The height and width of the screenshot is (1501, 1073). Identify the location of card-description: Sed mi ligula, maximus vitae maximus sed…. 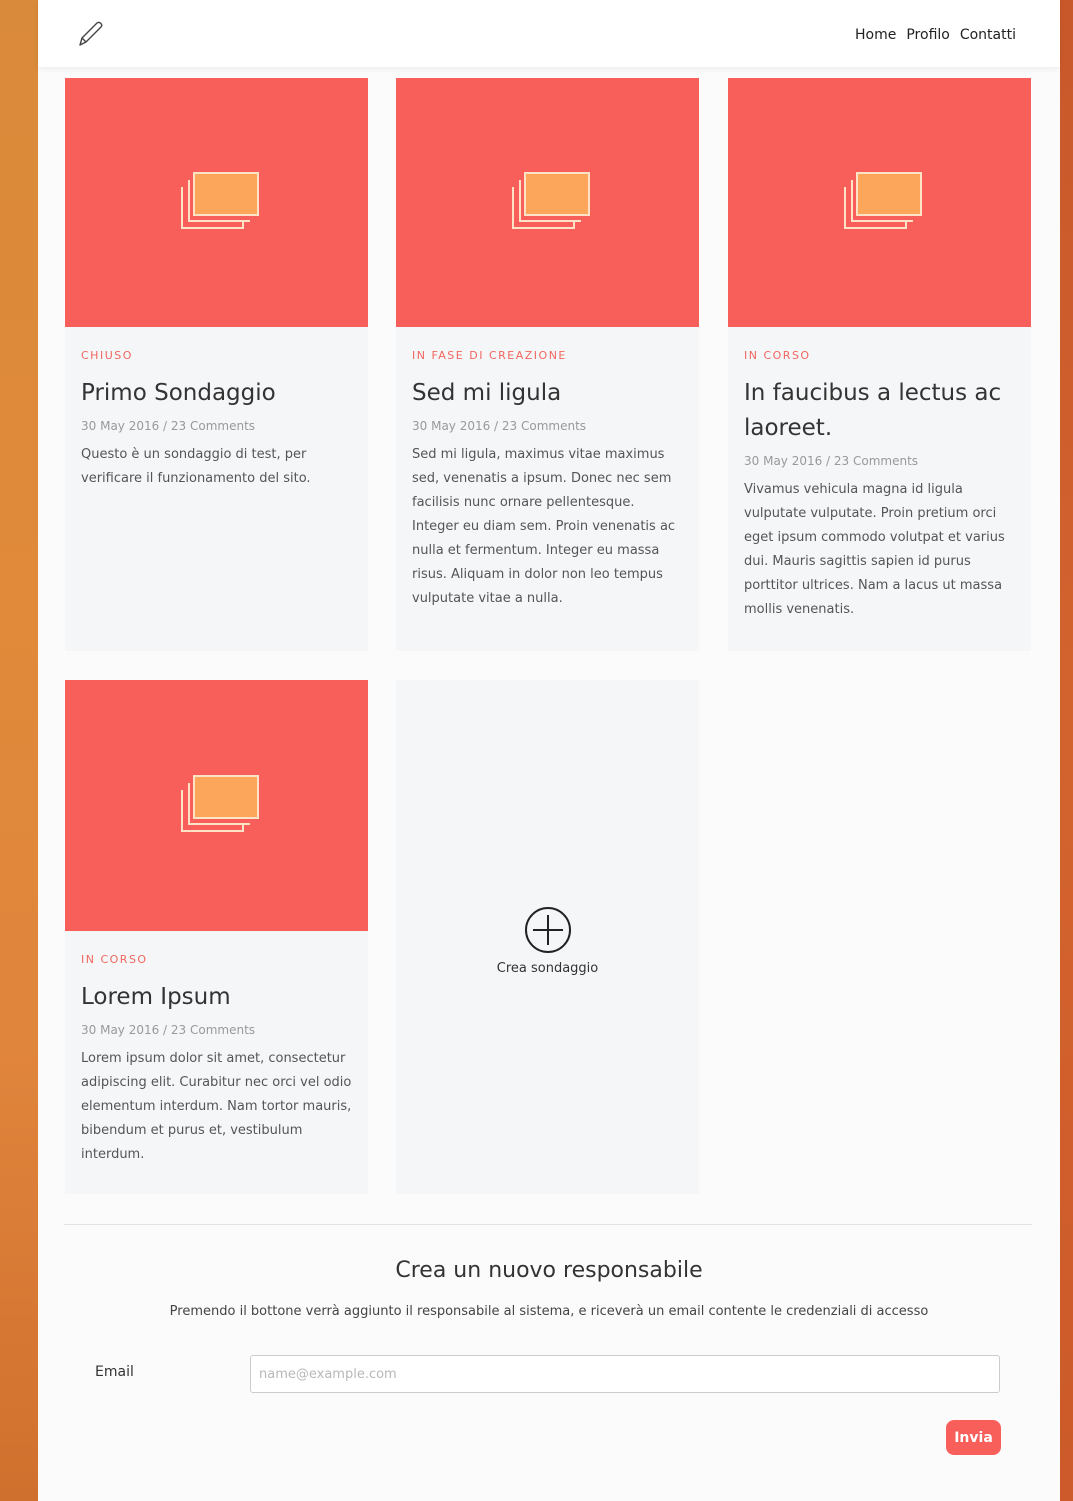
(544, 526).